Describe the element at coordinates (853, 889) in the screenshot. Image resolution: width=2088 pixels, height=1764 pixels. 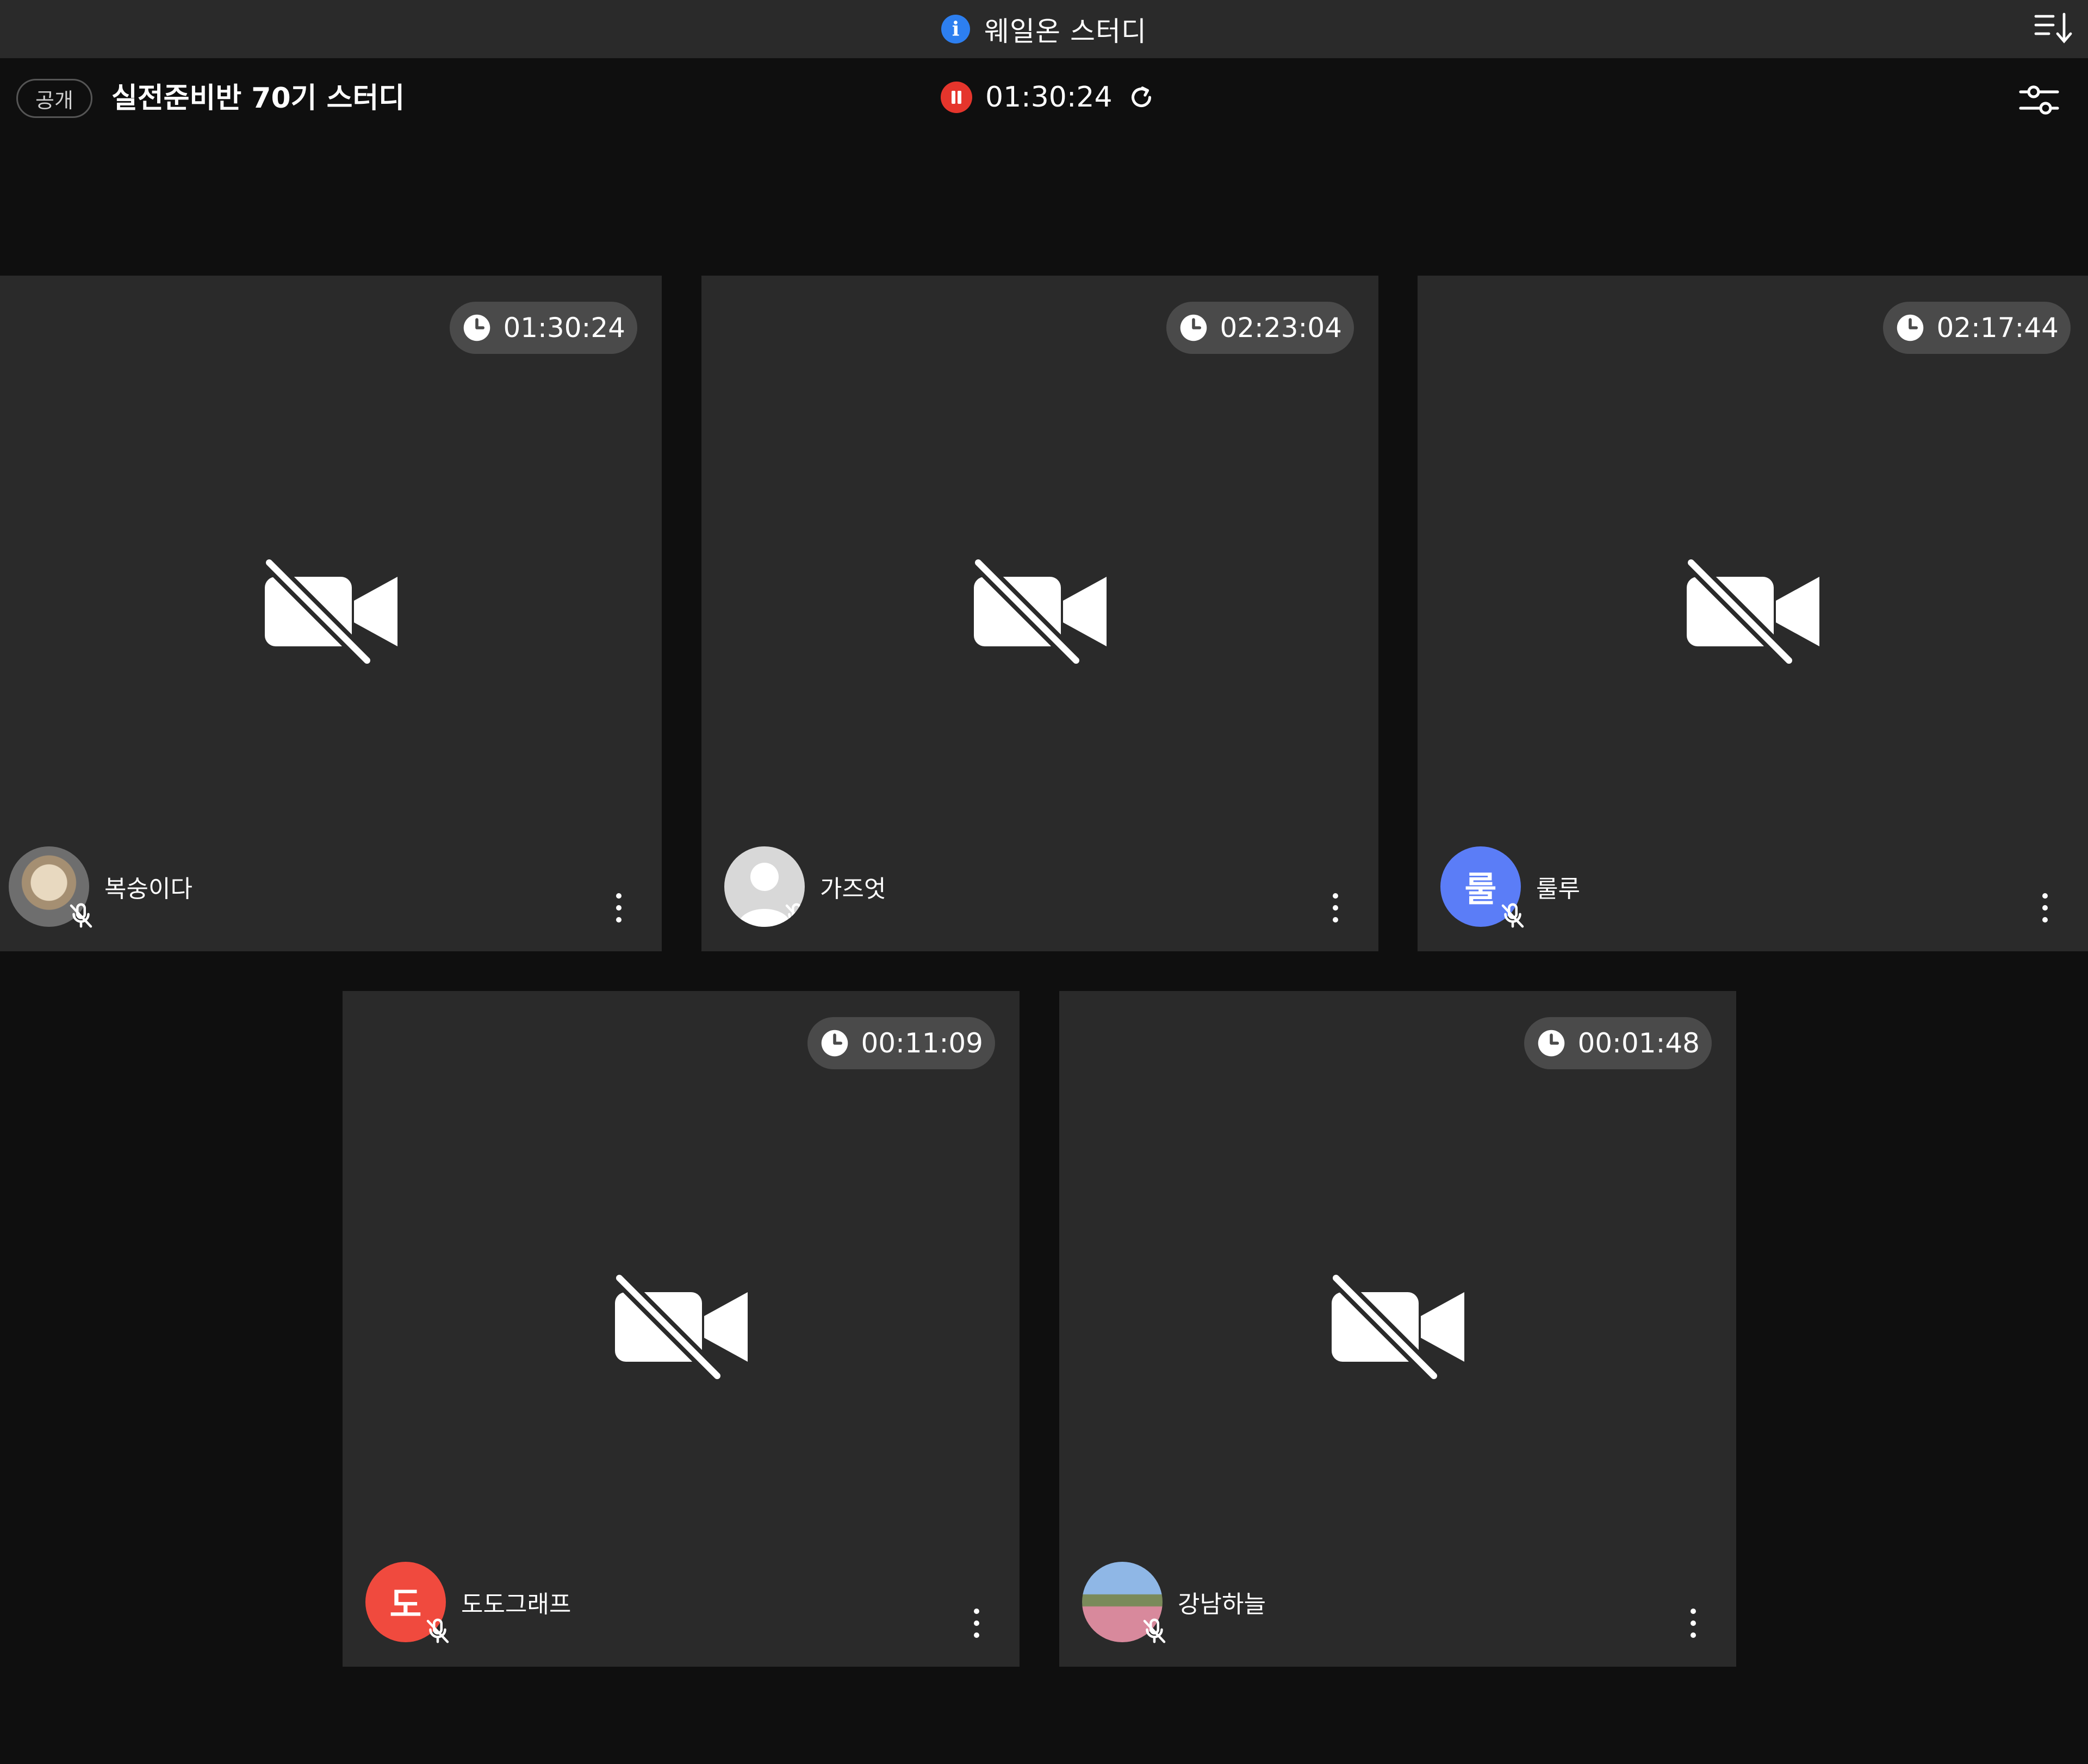
I see `participant-name: 가즈엇` at that location.